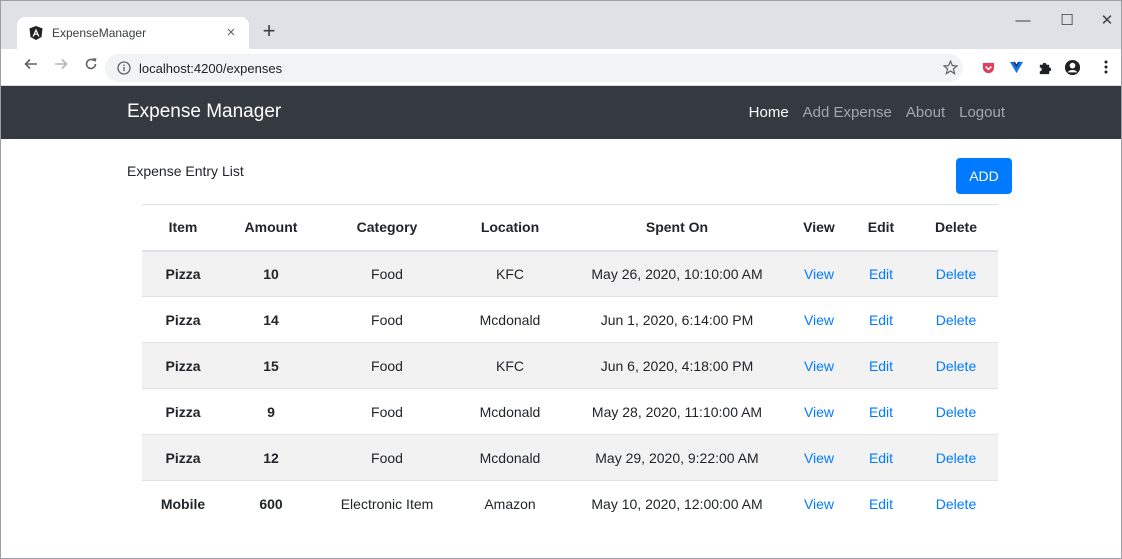 The image size is (1122, 559). Describe the element at coordinates (950, 67) in the screenshot. I see `star-icon` at that location.